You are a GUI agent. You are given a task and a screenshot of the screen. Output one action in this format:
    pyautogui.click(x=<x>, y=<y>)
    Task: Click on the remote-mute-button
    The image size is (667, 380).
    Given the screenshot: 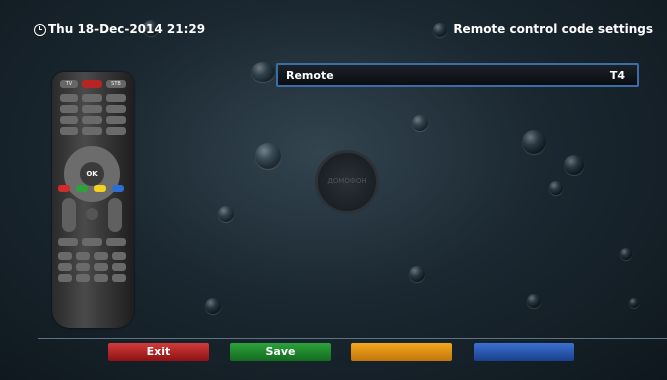 What is the action you would take?
    pyautogui.click(x=92, y=214)
    